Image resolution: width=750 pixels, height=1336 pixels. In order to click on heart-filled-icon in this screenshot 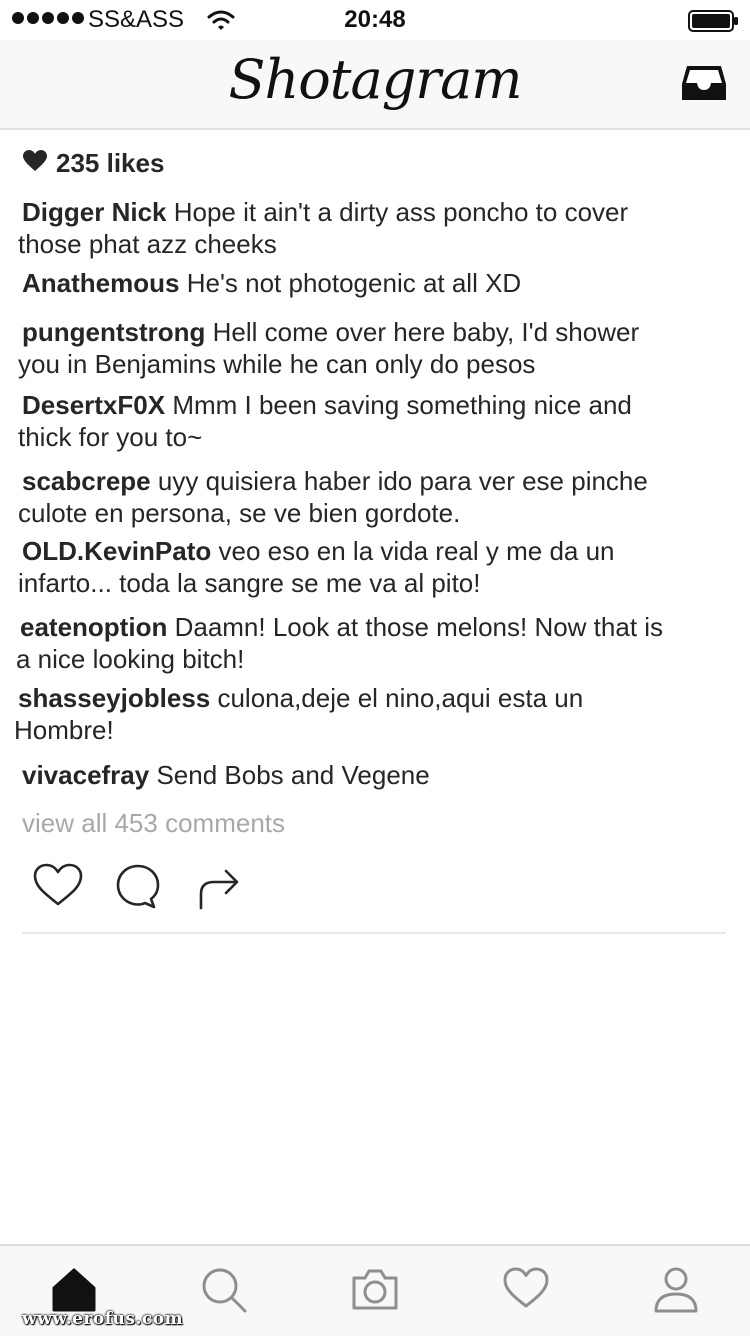, I will do `click(35, 163)`.